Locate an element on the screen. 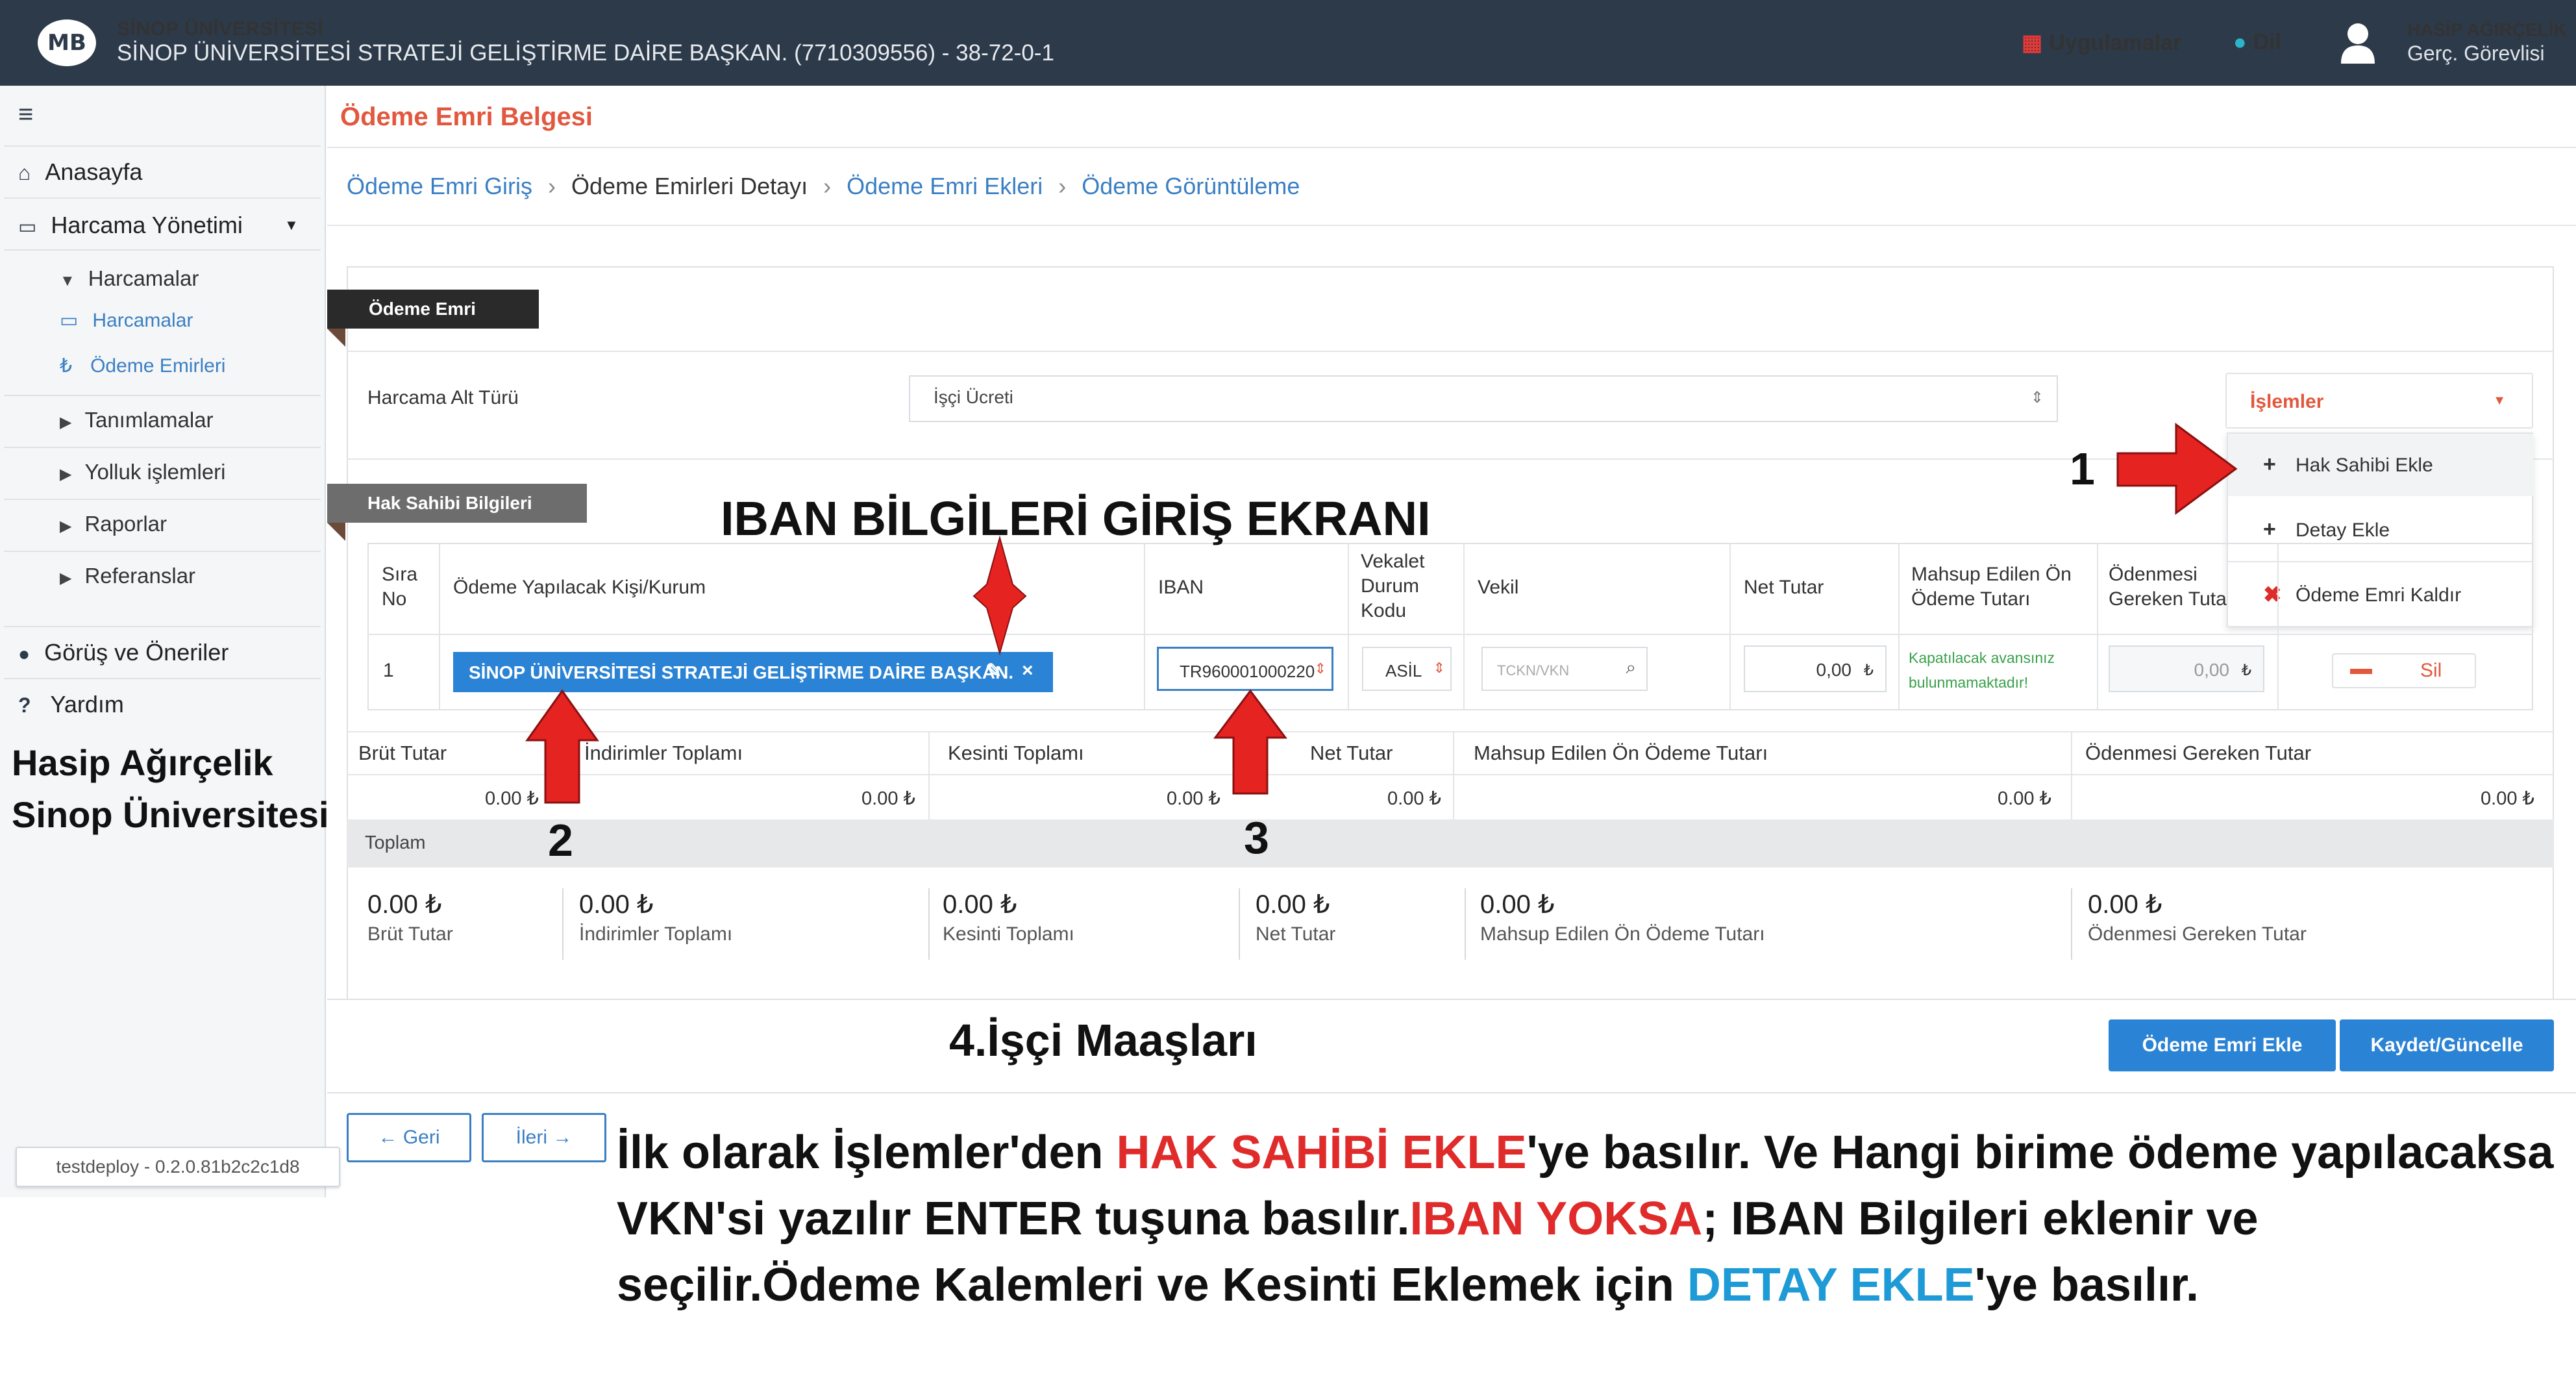 The image size is (2576, 1374). arrow-right-icon is located at coordinates (2177, 469).